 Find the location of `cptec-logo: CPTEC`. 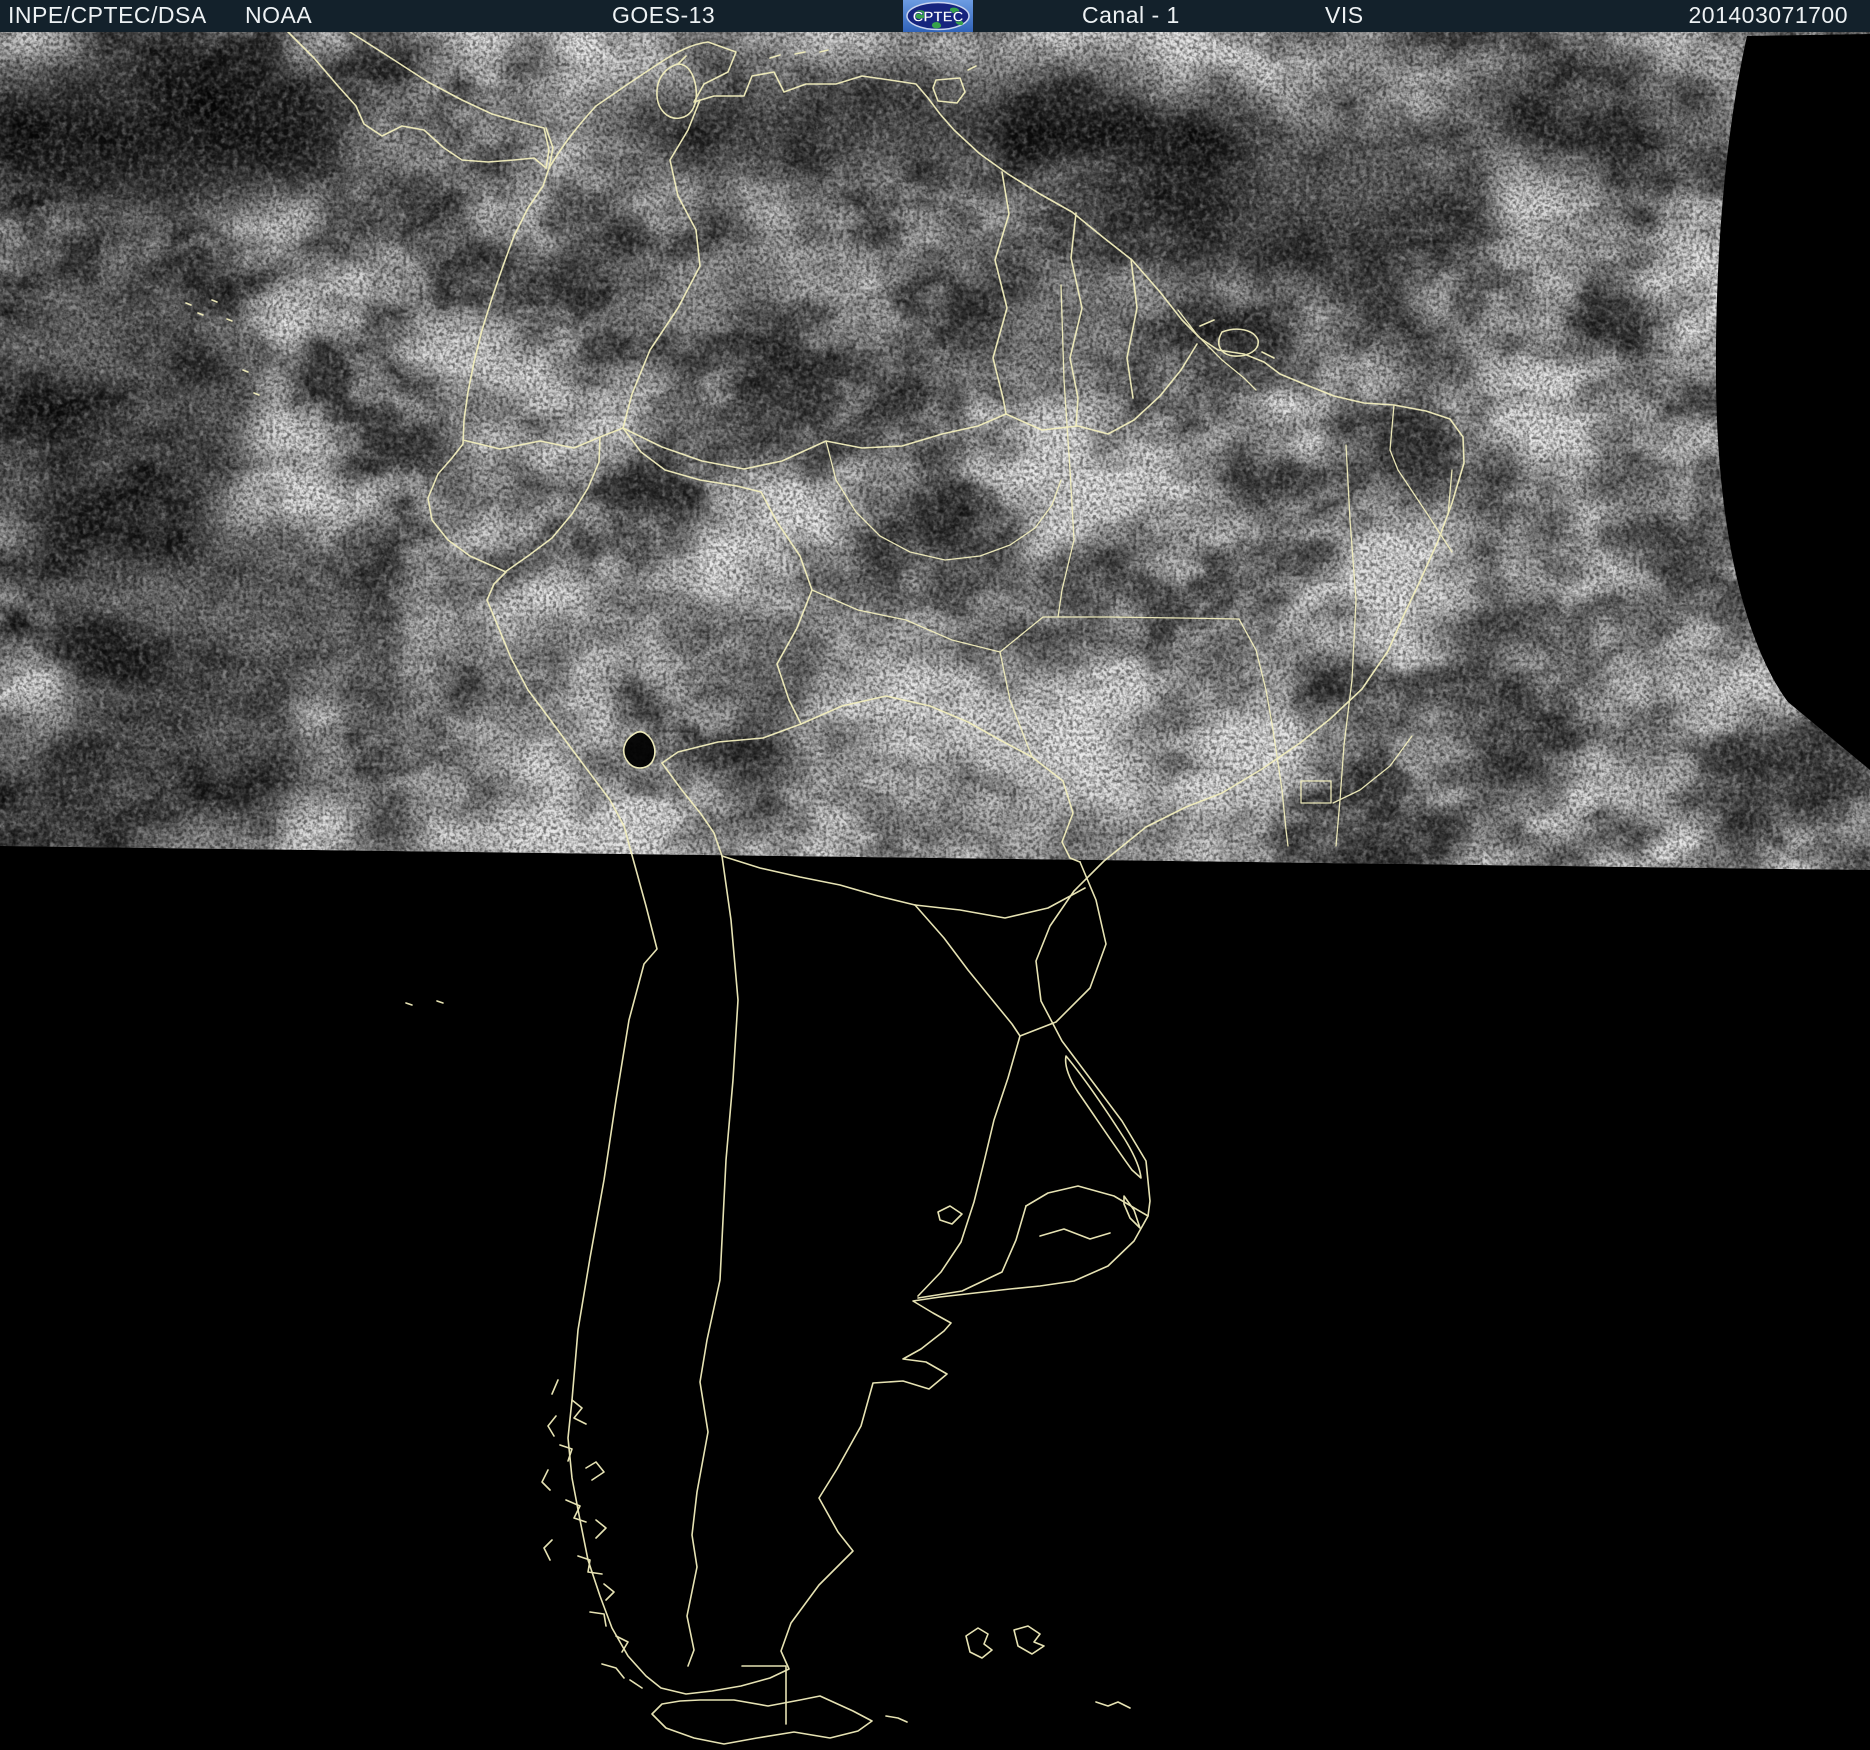

cptec-logo: CPTEC is located at coordinates (938, 16).